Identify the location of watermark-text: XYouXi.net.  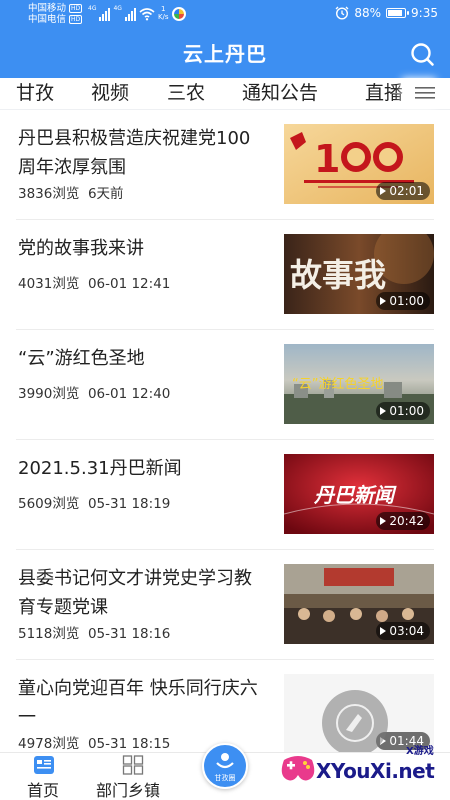
(375, 771).